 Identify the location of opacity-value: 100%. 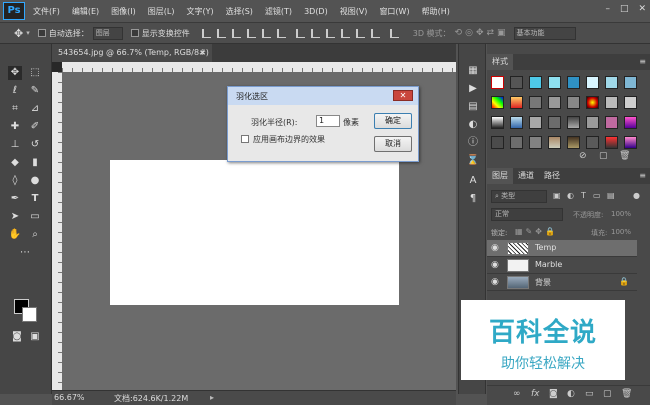
(621, 214).